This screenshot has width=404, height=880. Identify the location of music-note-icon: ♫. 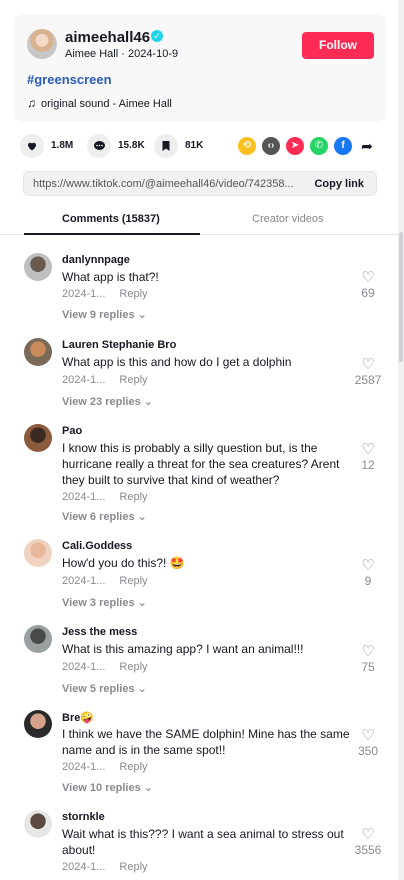
(31, 103).